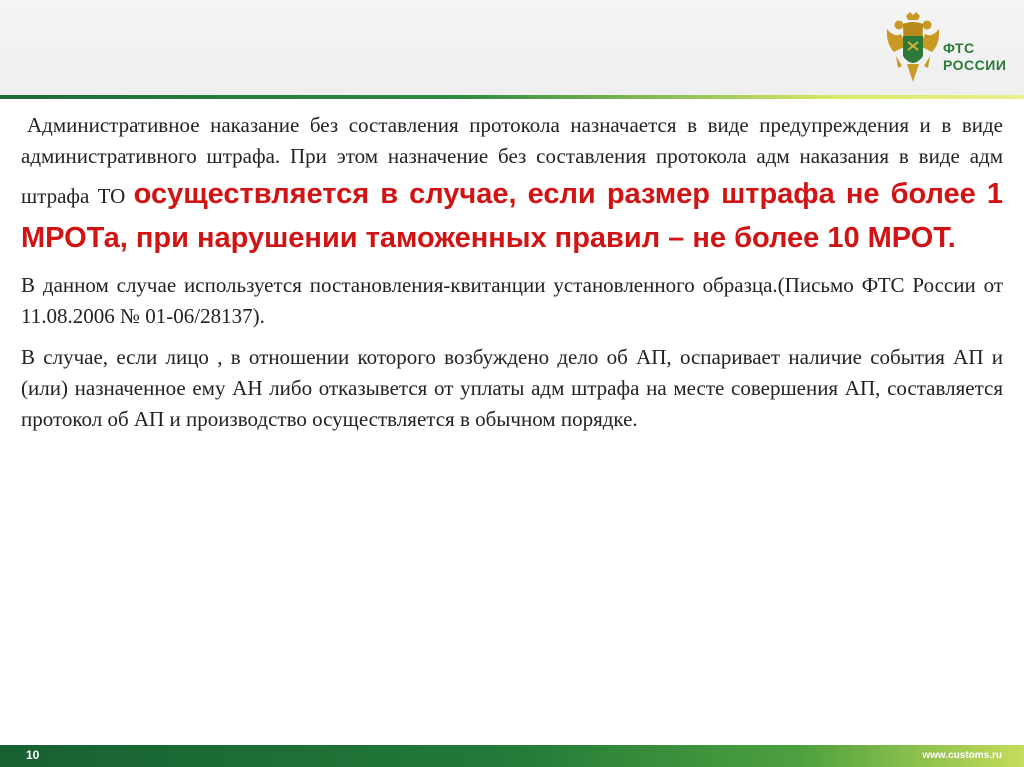 This screenshot has height=767, width=1024. I want to click on fts-logo: ФТС РОССИИ, so click(950, 49).